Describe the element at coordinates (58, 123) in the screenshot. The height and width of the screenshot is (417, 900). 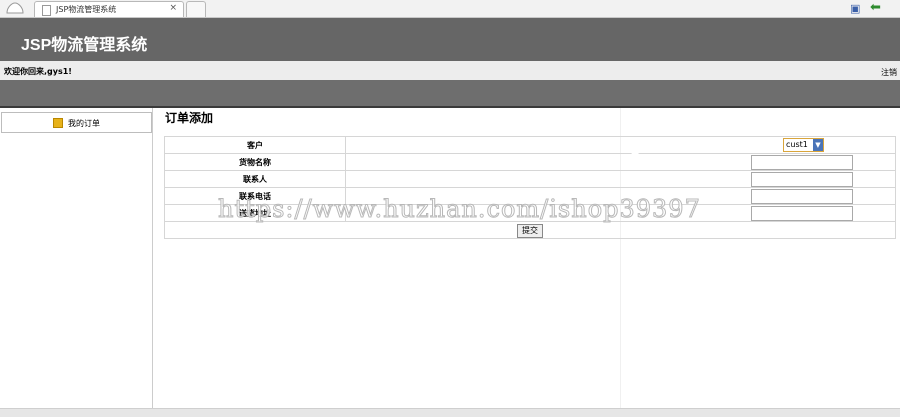
I see `arrow-right-icon` at that location.